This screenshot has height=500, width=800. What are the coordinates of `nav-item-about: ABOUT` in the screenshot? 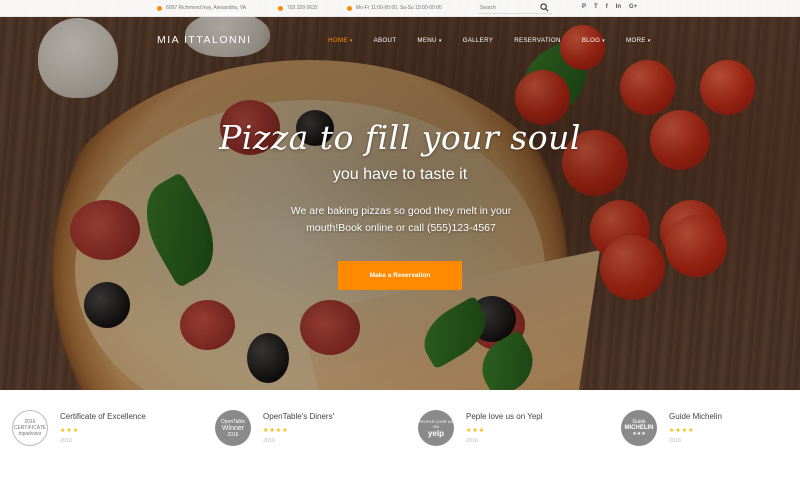 It's located at (385, 40).